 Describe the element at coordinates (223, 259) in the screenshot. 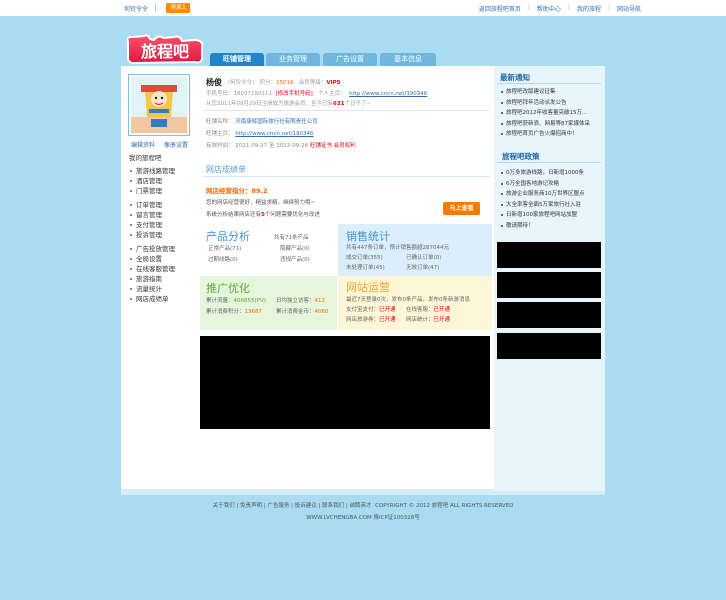

I see `expired-routes-link: 过期线路(0)` at that location.